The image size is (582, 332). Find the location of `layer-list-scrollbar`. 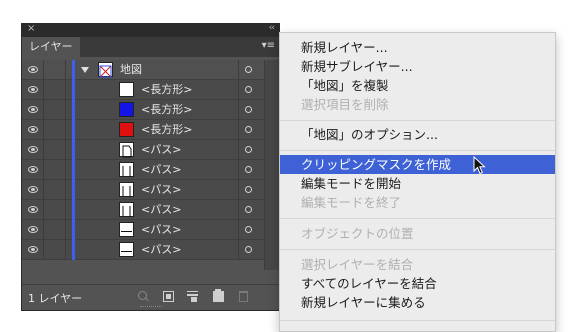

layer-list-scrollbar is located at coordinates (271, 165).